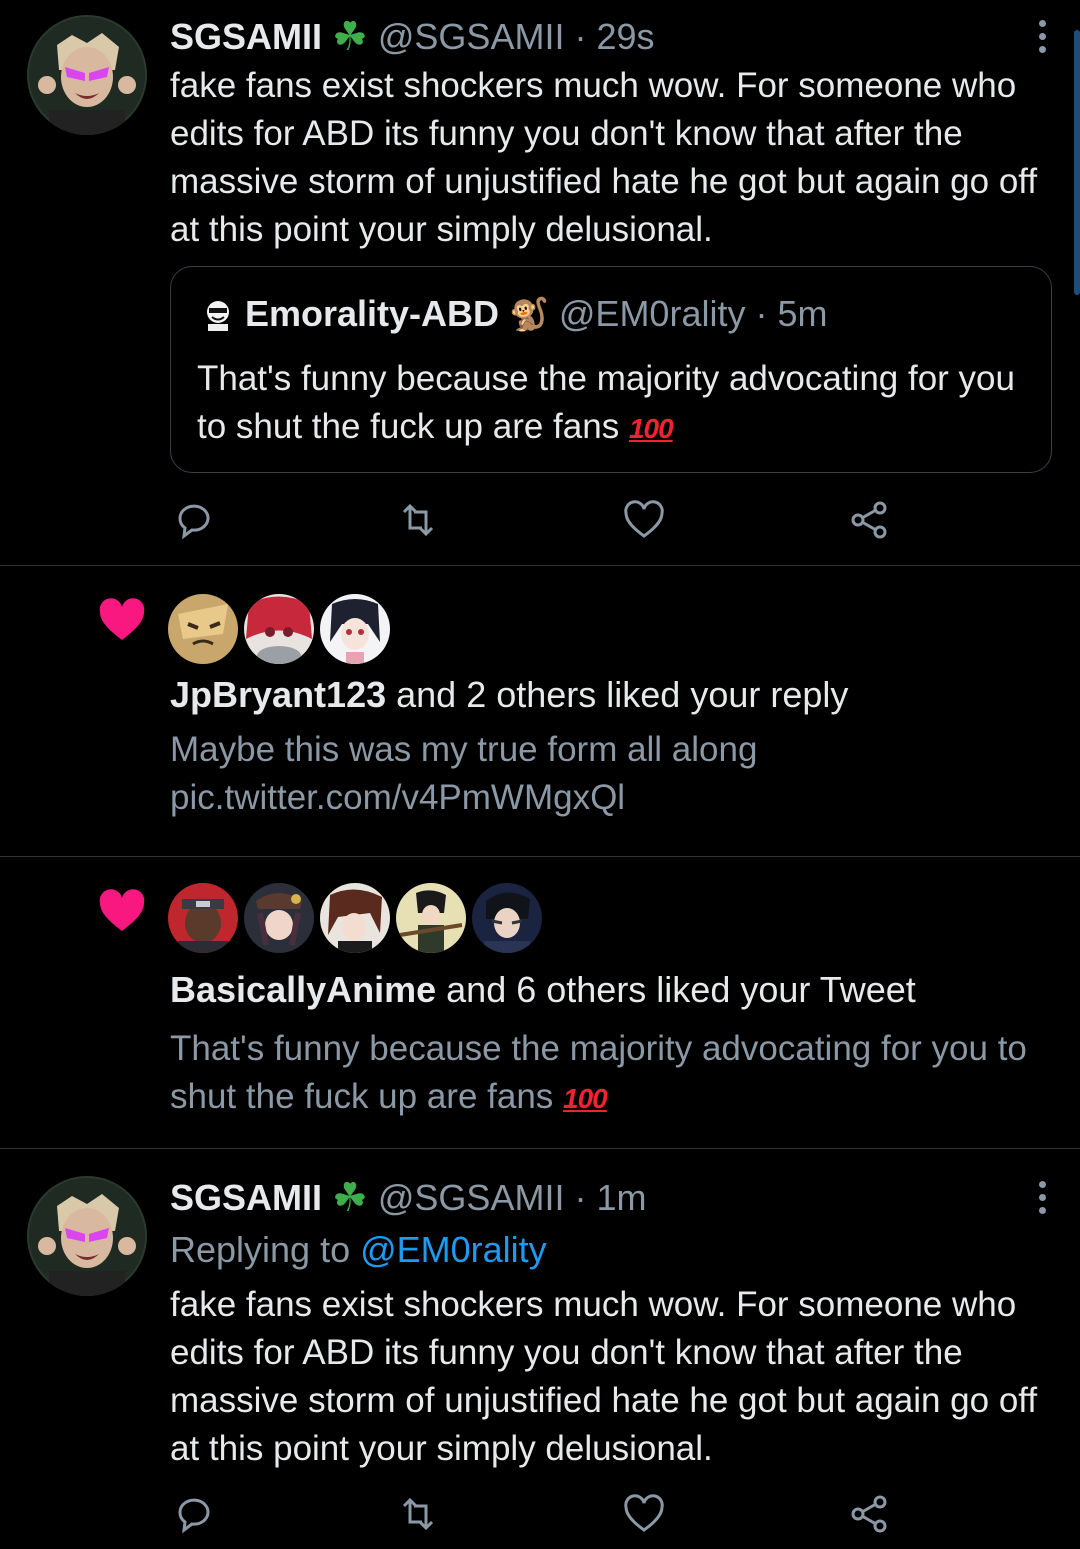 The width and height of the screenshot is (1080, 1549). I want to click on timestamp: 29s, so click(625, 37).